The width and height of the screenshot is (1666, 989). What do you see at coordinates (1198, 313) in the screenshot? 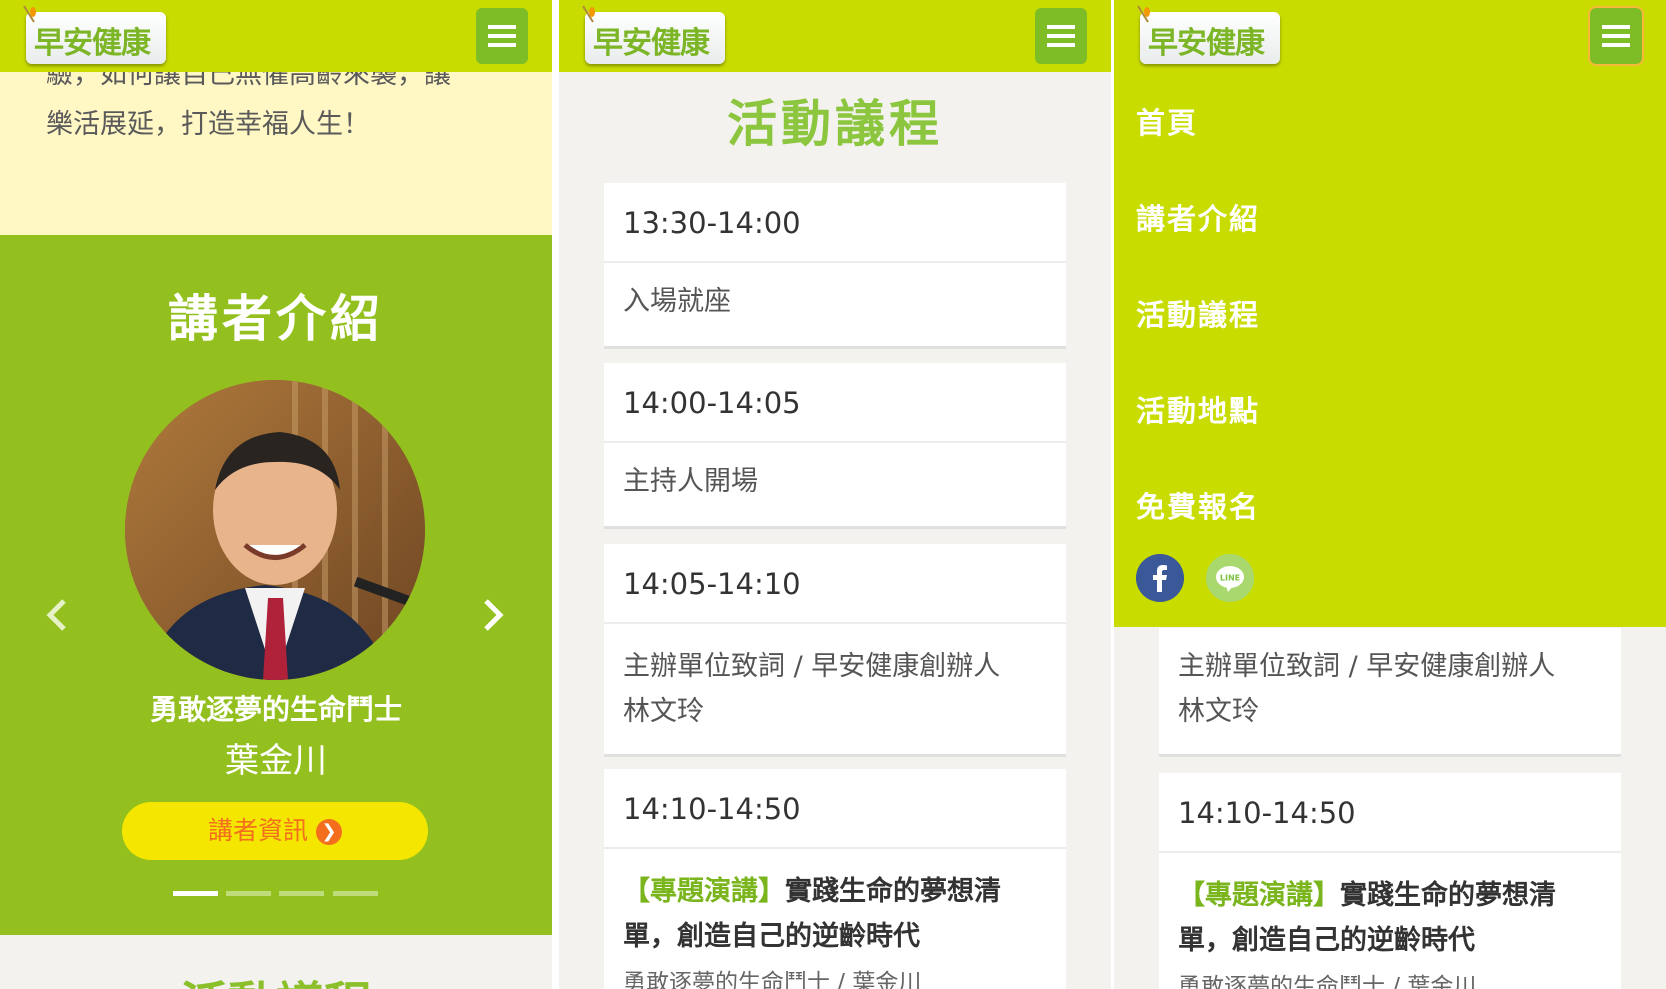
I see `nav-item-agenda: 活動議程` at bounding box center [1198, 313].